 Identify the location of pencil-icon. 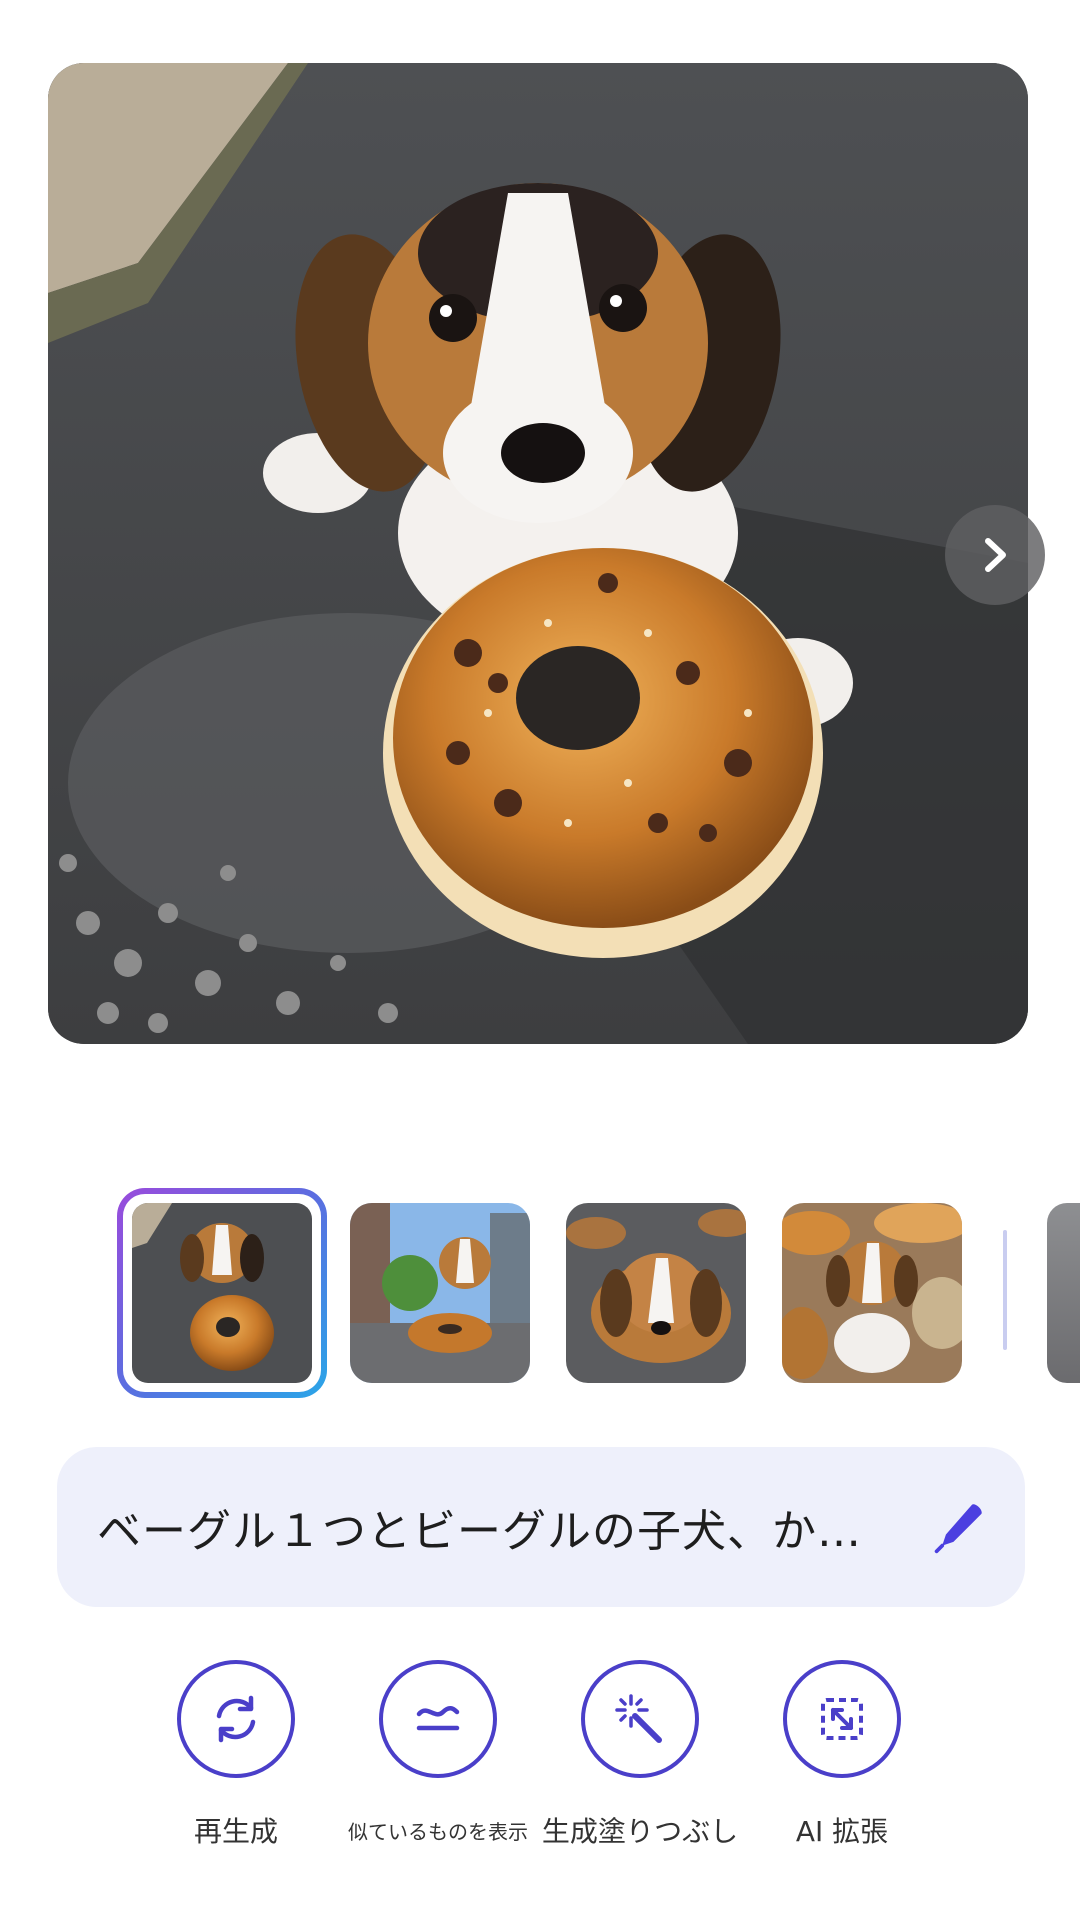
(959, 1527).